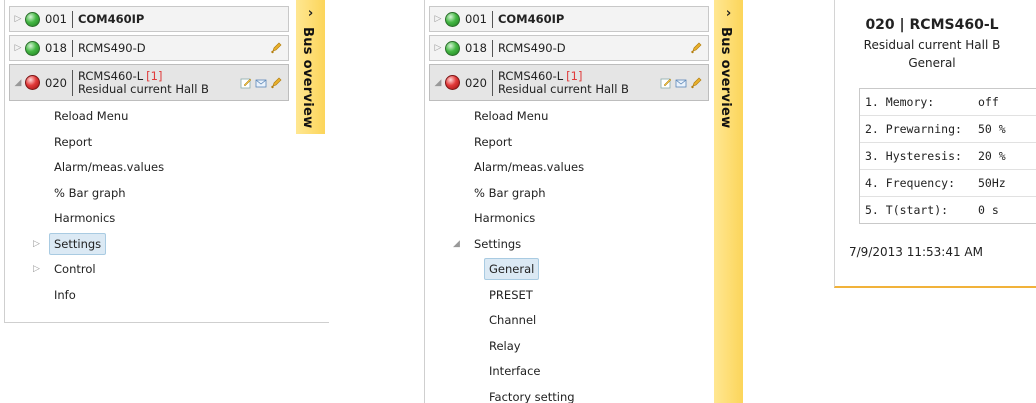 The width and height of the screenshot is (1036, 403). What do you see at coordinates (476, 19) in the screenshot?
I see `device-address: 001` at bounding box center [476, 19].